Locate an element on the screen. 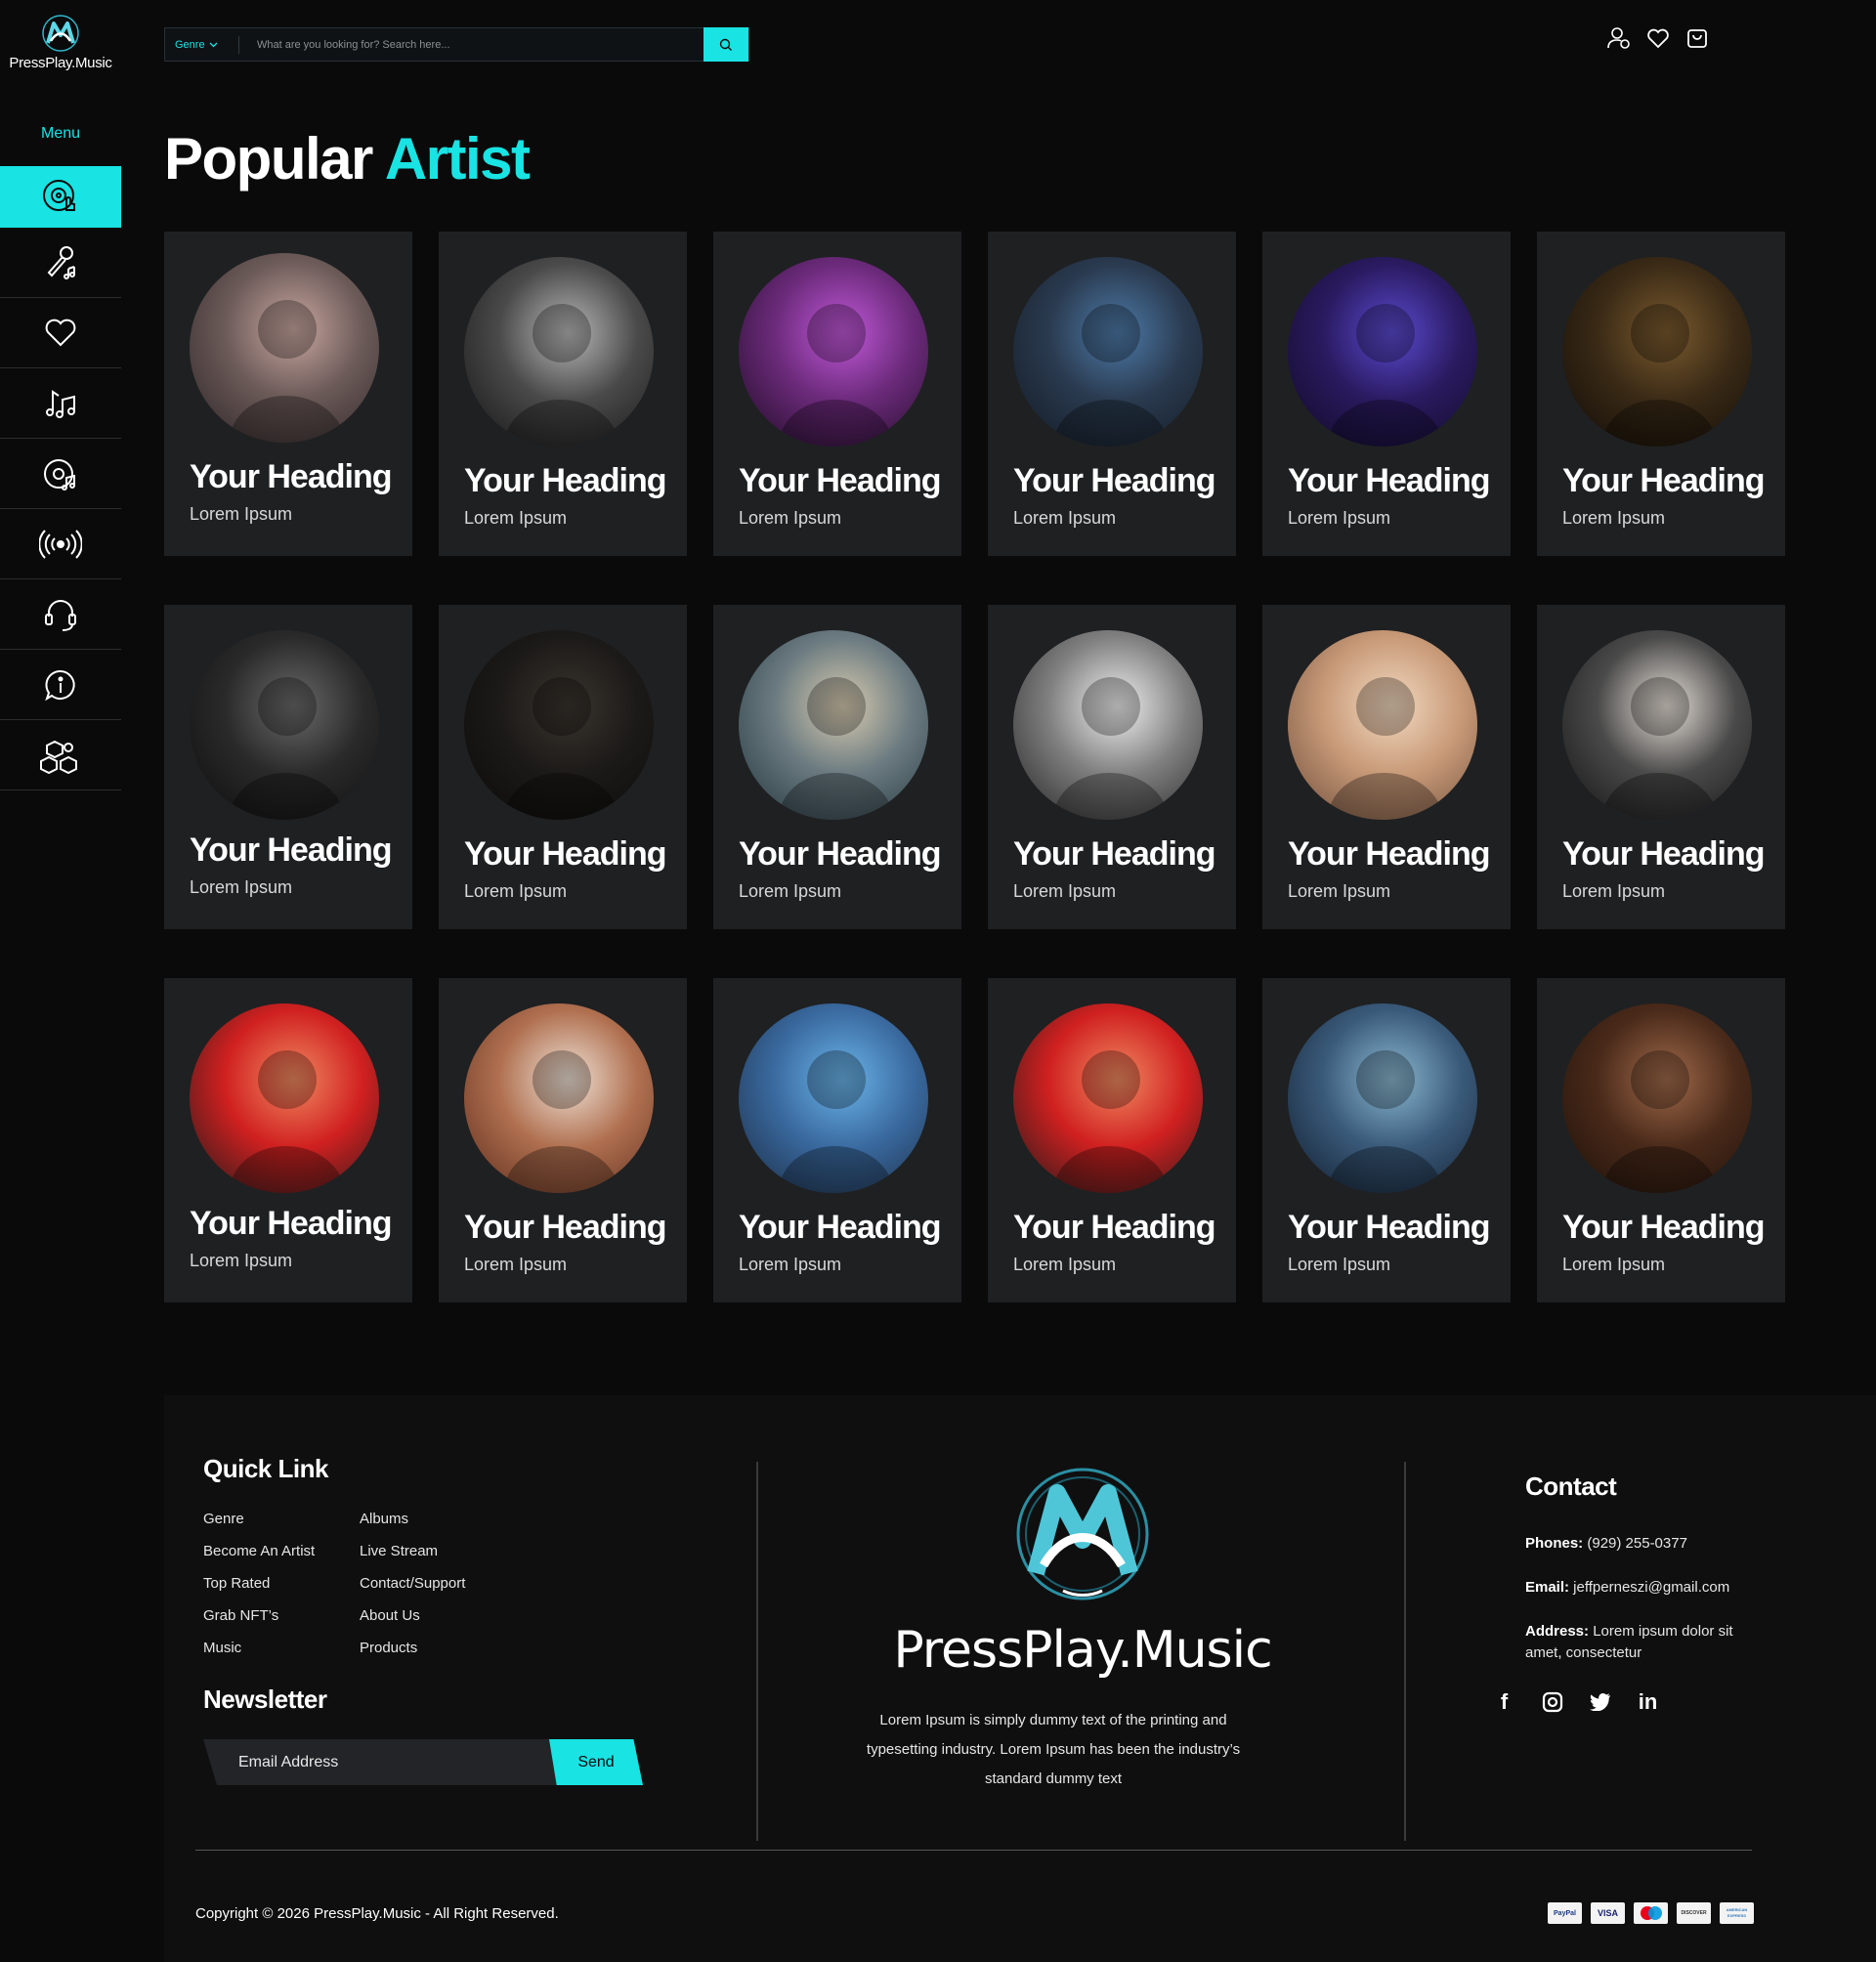 This screenshot has width=1876, height=1962. footer-logo: PressPlay.Music is located at coordinates (1082, 1572).